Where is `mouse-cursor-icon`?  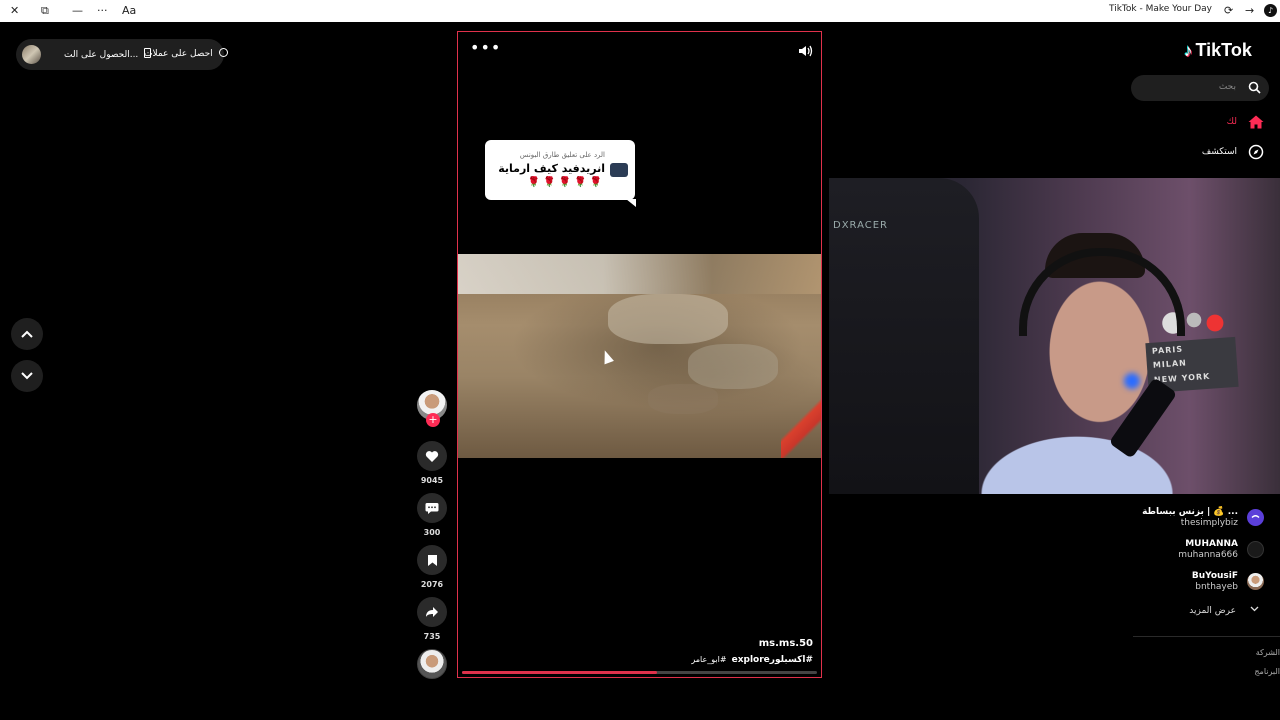
mouse-cursor-icon is located at coordinates (607, 356).